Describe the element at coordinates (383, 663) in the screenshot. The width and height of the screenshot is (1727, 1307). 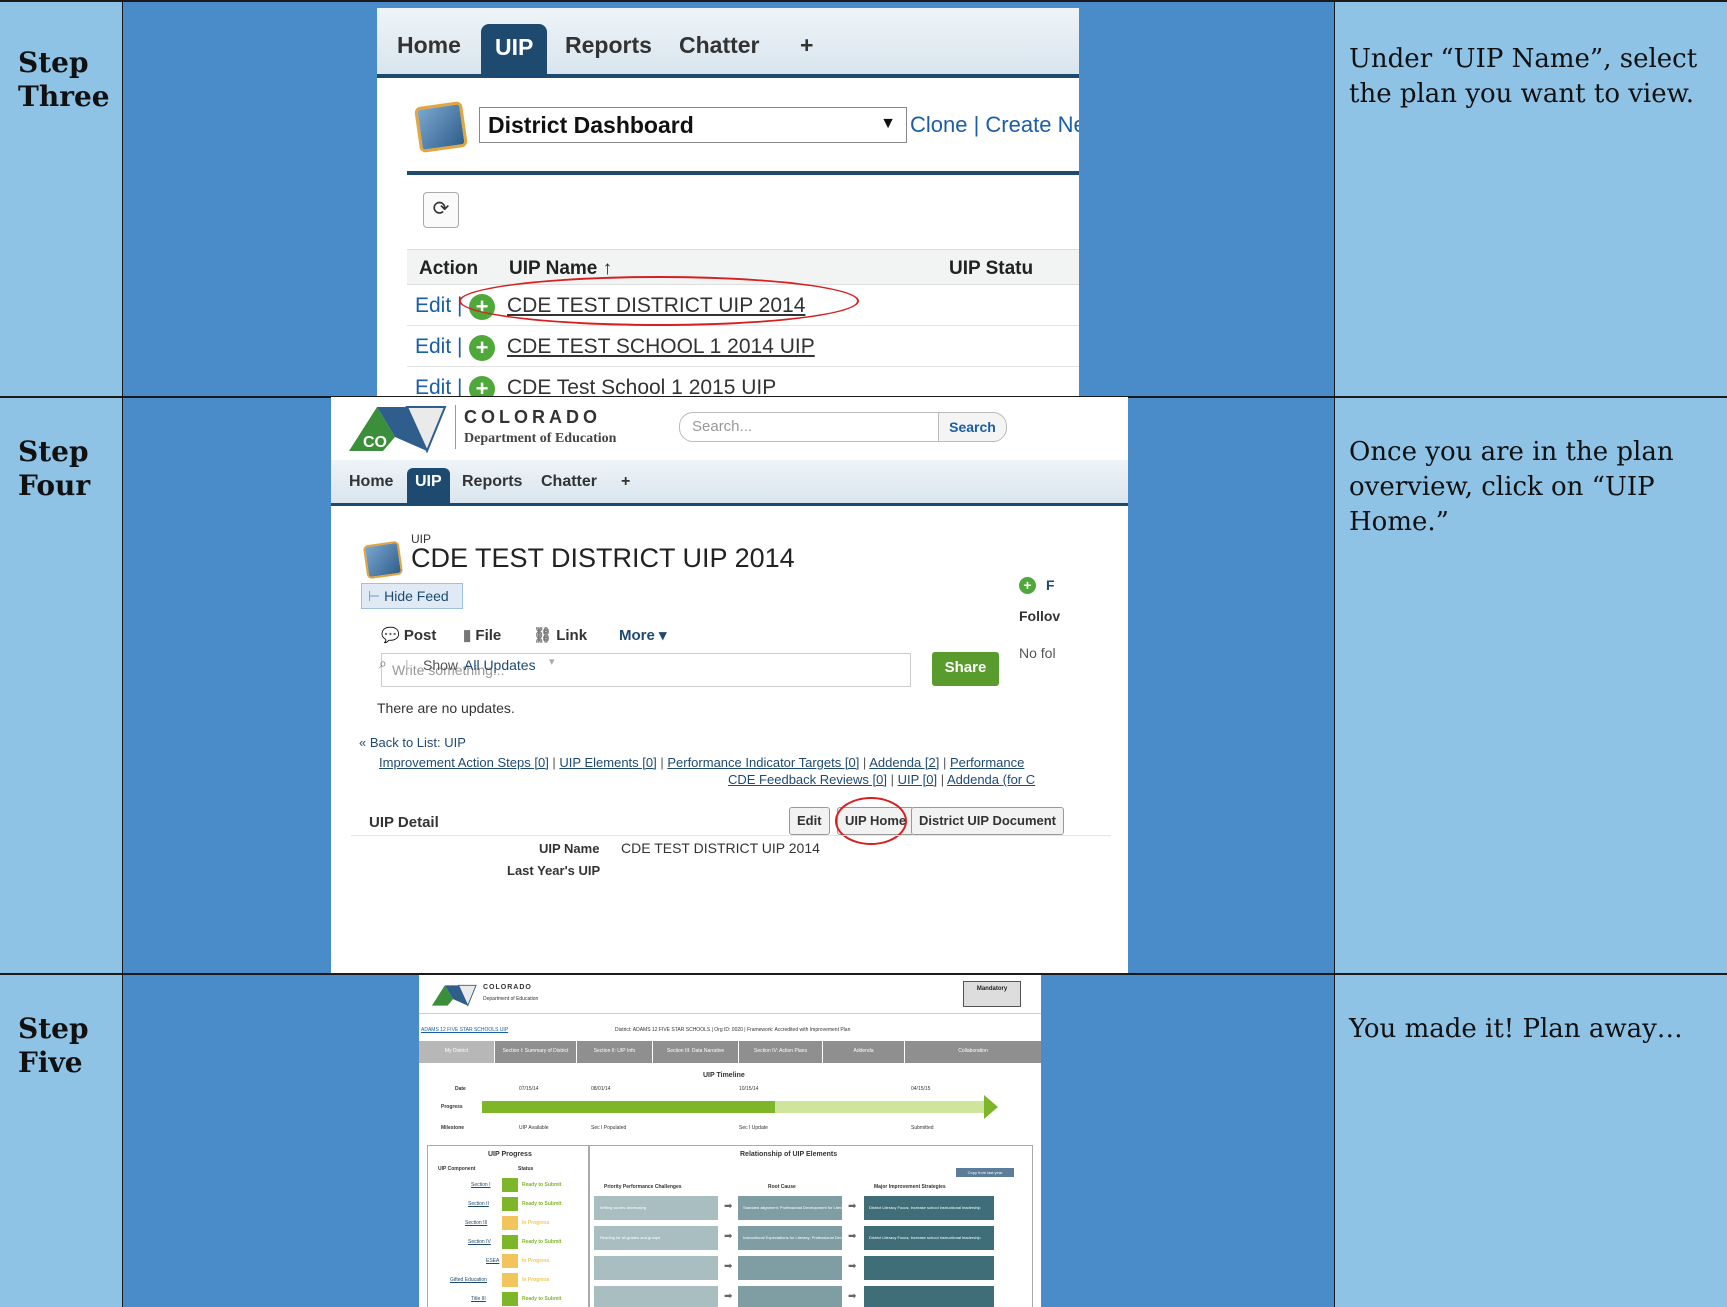
I see `feed-search-icon: ⌕` at that location.